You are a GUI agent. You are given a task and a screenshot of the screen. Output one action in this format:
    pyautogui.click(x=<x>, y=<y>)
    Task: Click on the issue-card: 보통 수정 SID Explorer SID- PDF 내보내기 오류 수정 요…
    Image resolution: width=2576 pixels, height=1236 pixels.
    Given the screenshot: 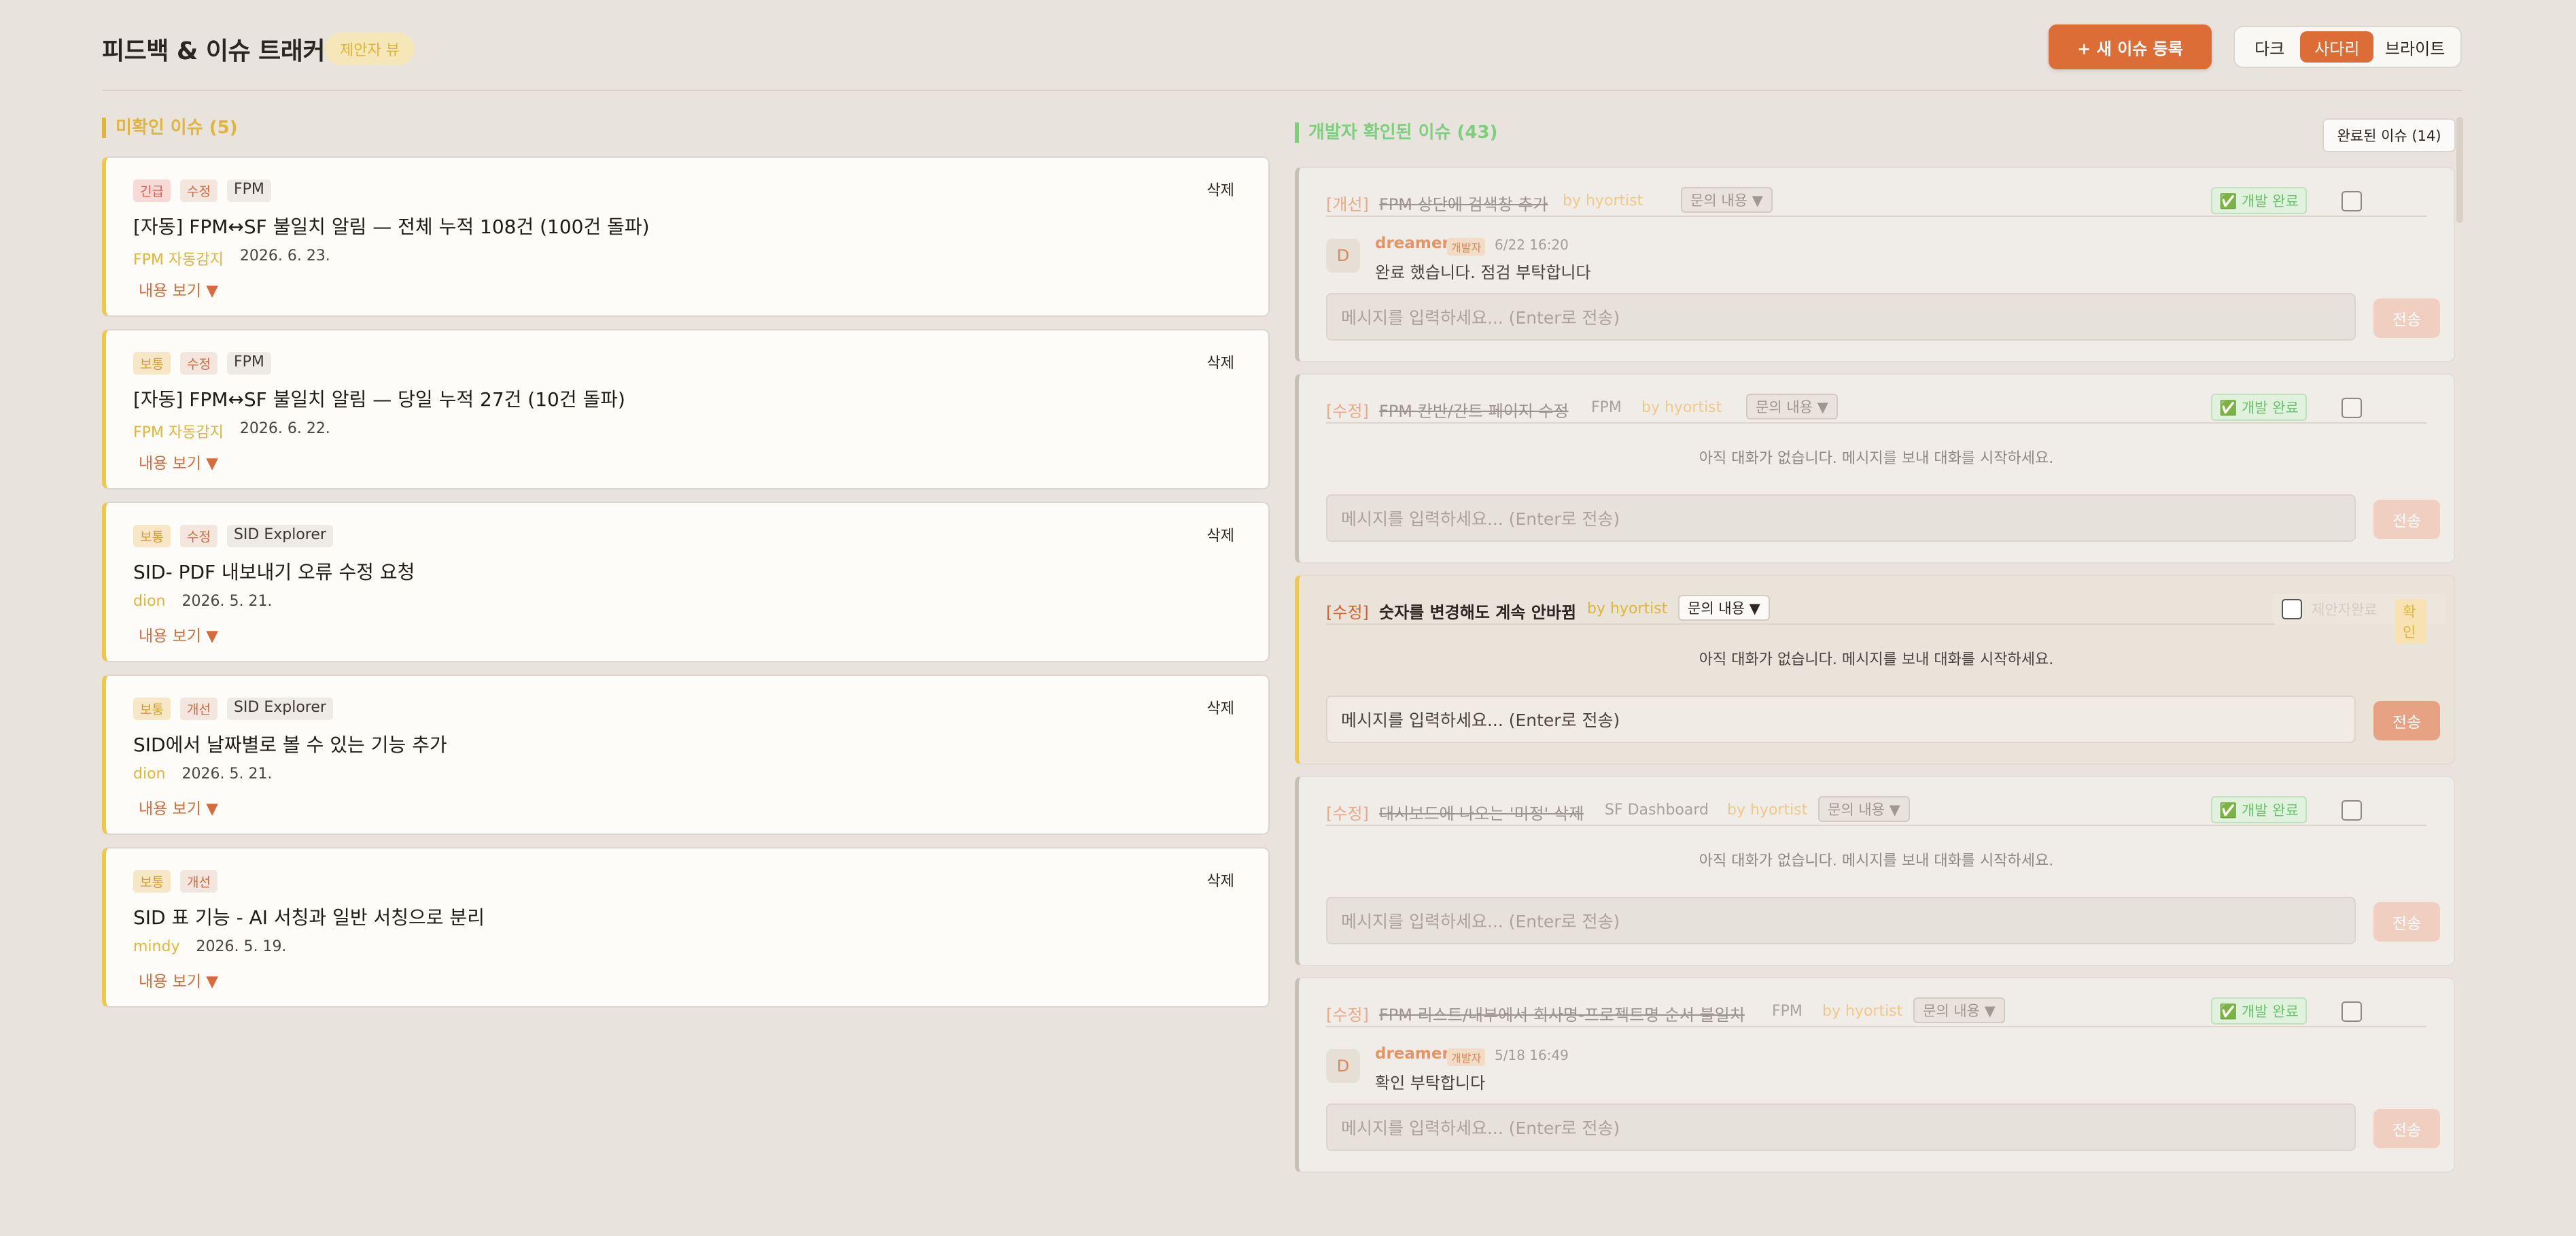 What is the action you would take?
    pyautogui.click(x=686, y=582)
    